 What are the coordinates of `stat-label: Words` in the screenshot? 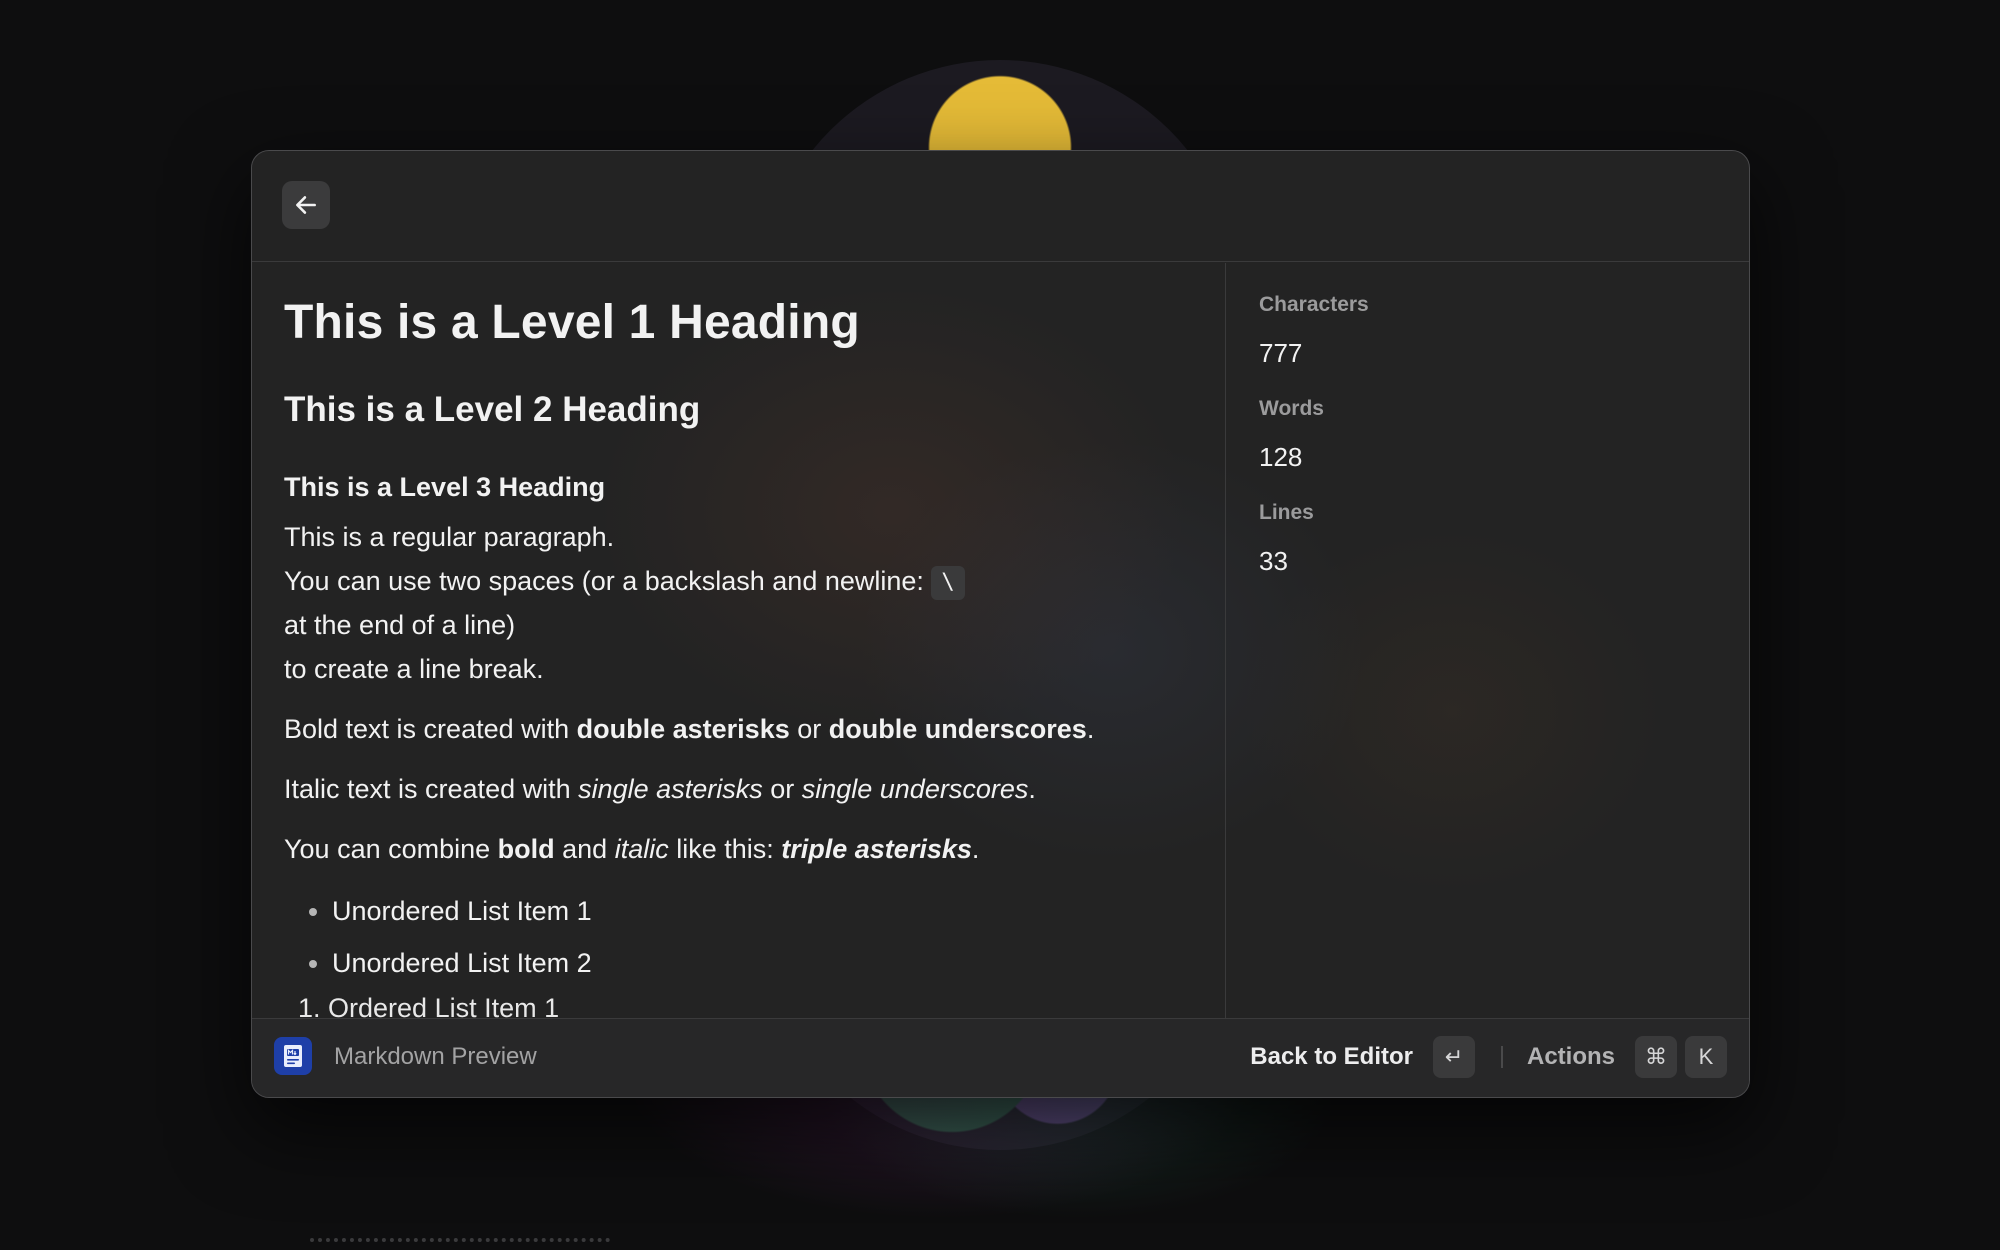 It's located at (1291, 408).